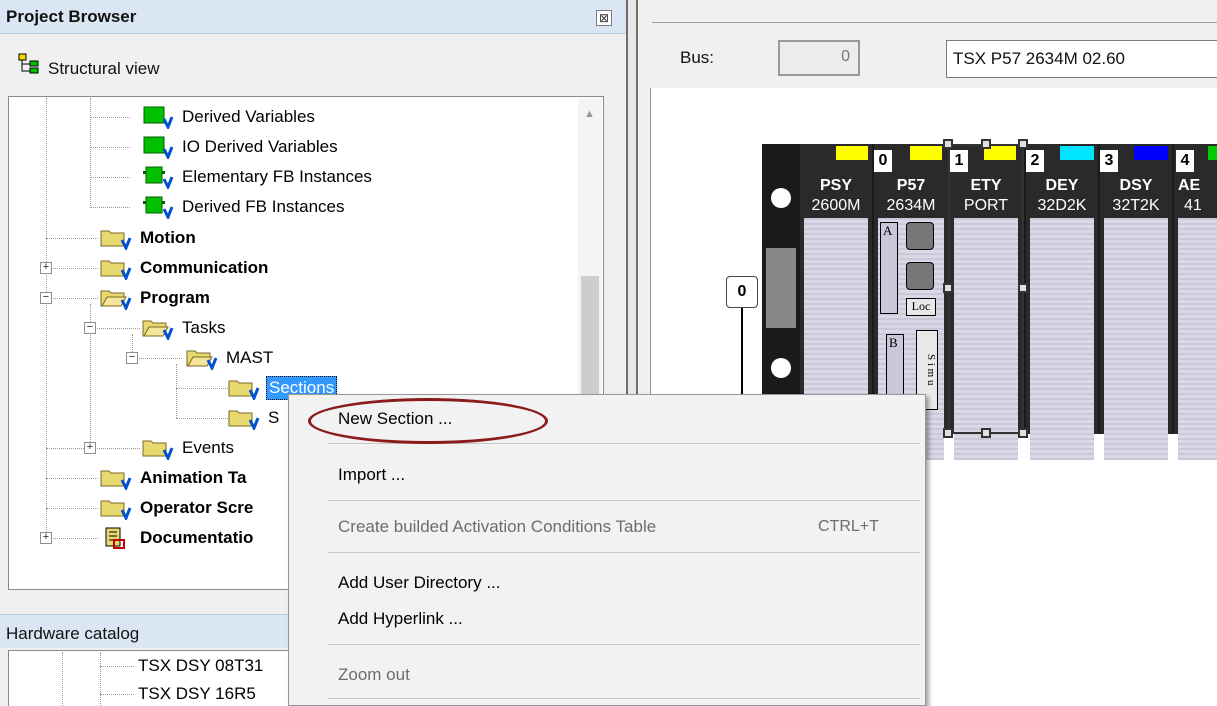 This screenshot has height=706, width=1217. I want to click on tree-item-io-derived-variables: IO Derived Variables, so click(241, 147).